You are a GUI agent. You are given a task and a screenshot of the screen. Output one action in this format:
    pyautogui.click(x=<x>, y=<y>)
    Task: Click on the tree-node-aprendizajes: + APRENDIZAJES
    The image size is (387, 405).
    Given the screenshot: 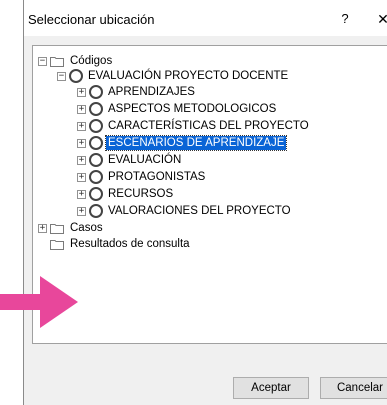 What is the action you would take?
    pyautogui.click(x=137, y=92)
    